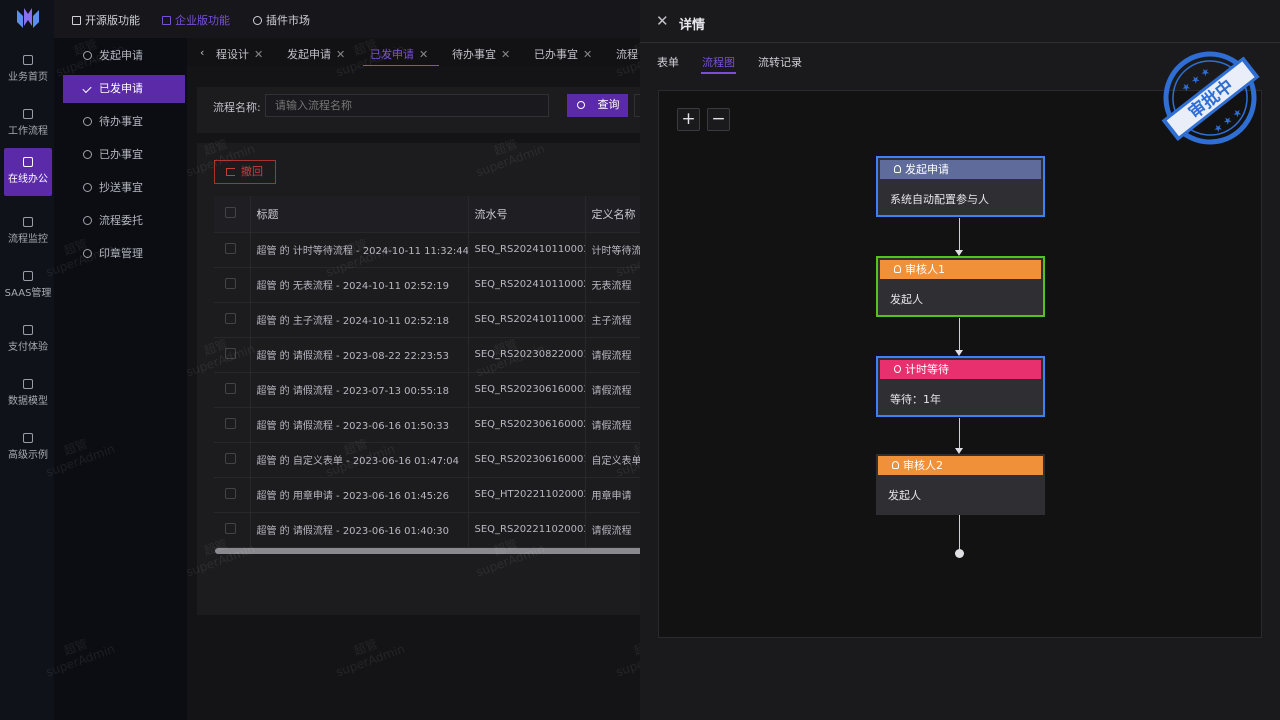  Describe the element at coordinates (688, 119) in the screenshot. I see `zoom-in-button: +` at that location.